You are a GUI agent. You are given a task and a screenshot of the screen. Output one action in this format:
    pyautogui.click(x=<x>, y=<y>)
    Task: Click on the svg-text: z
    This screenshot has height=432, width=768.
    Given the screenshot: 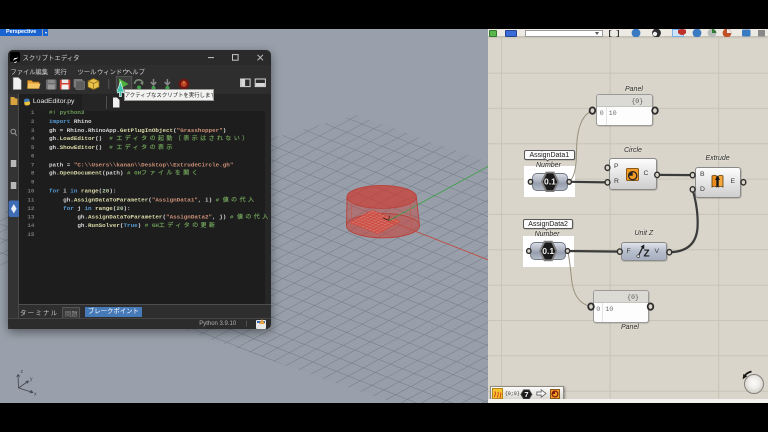 What is the action you would take?
    pyautogui.click(x=22, y=372)
    